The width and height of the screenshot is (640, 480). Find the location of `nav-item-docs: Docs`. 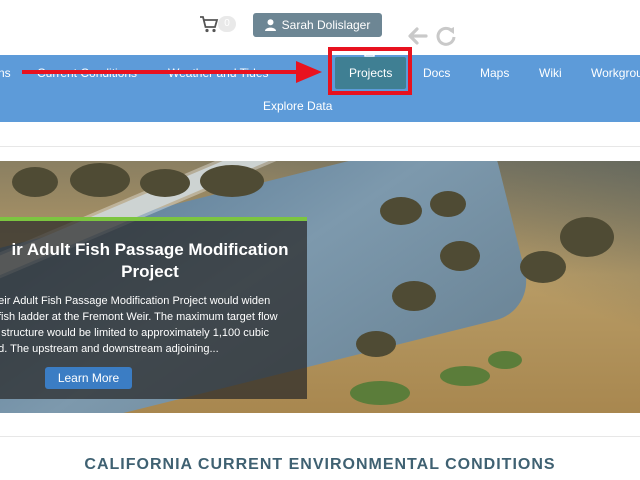

nav-item-docs: Docs is located at coordinates (436, 73).